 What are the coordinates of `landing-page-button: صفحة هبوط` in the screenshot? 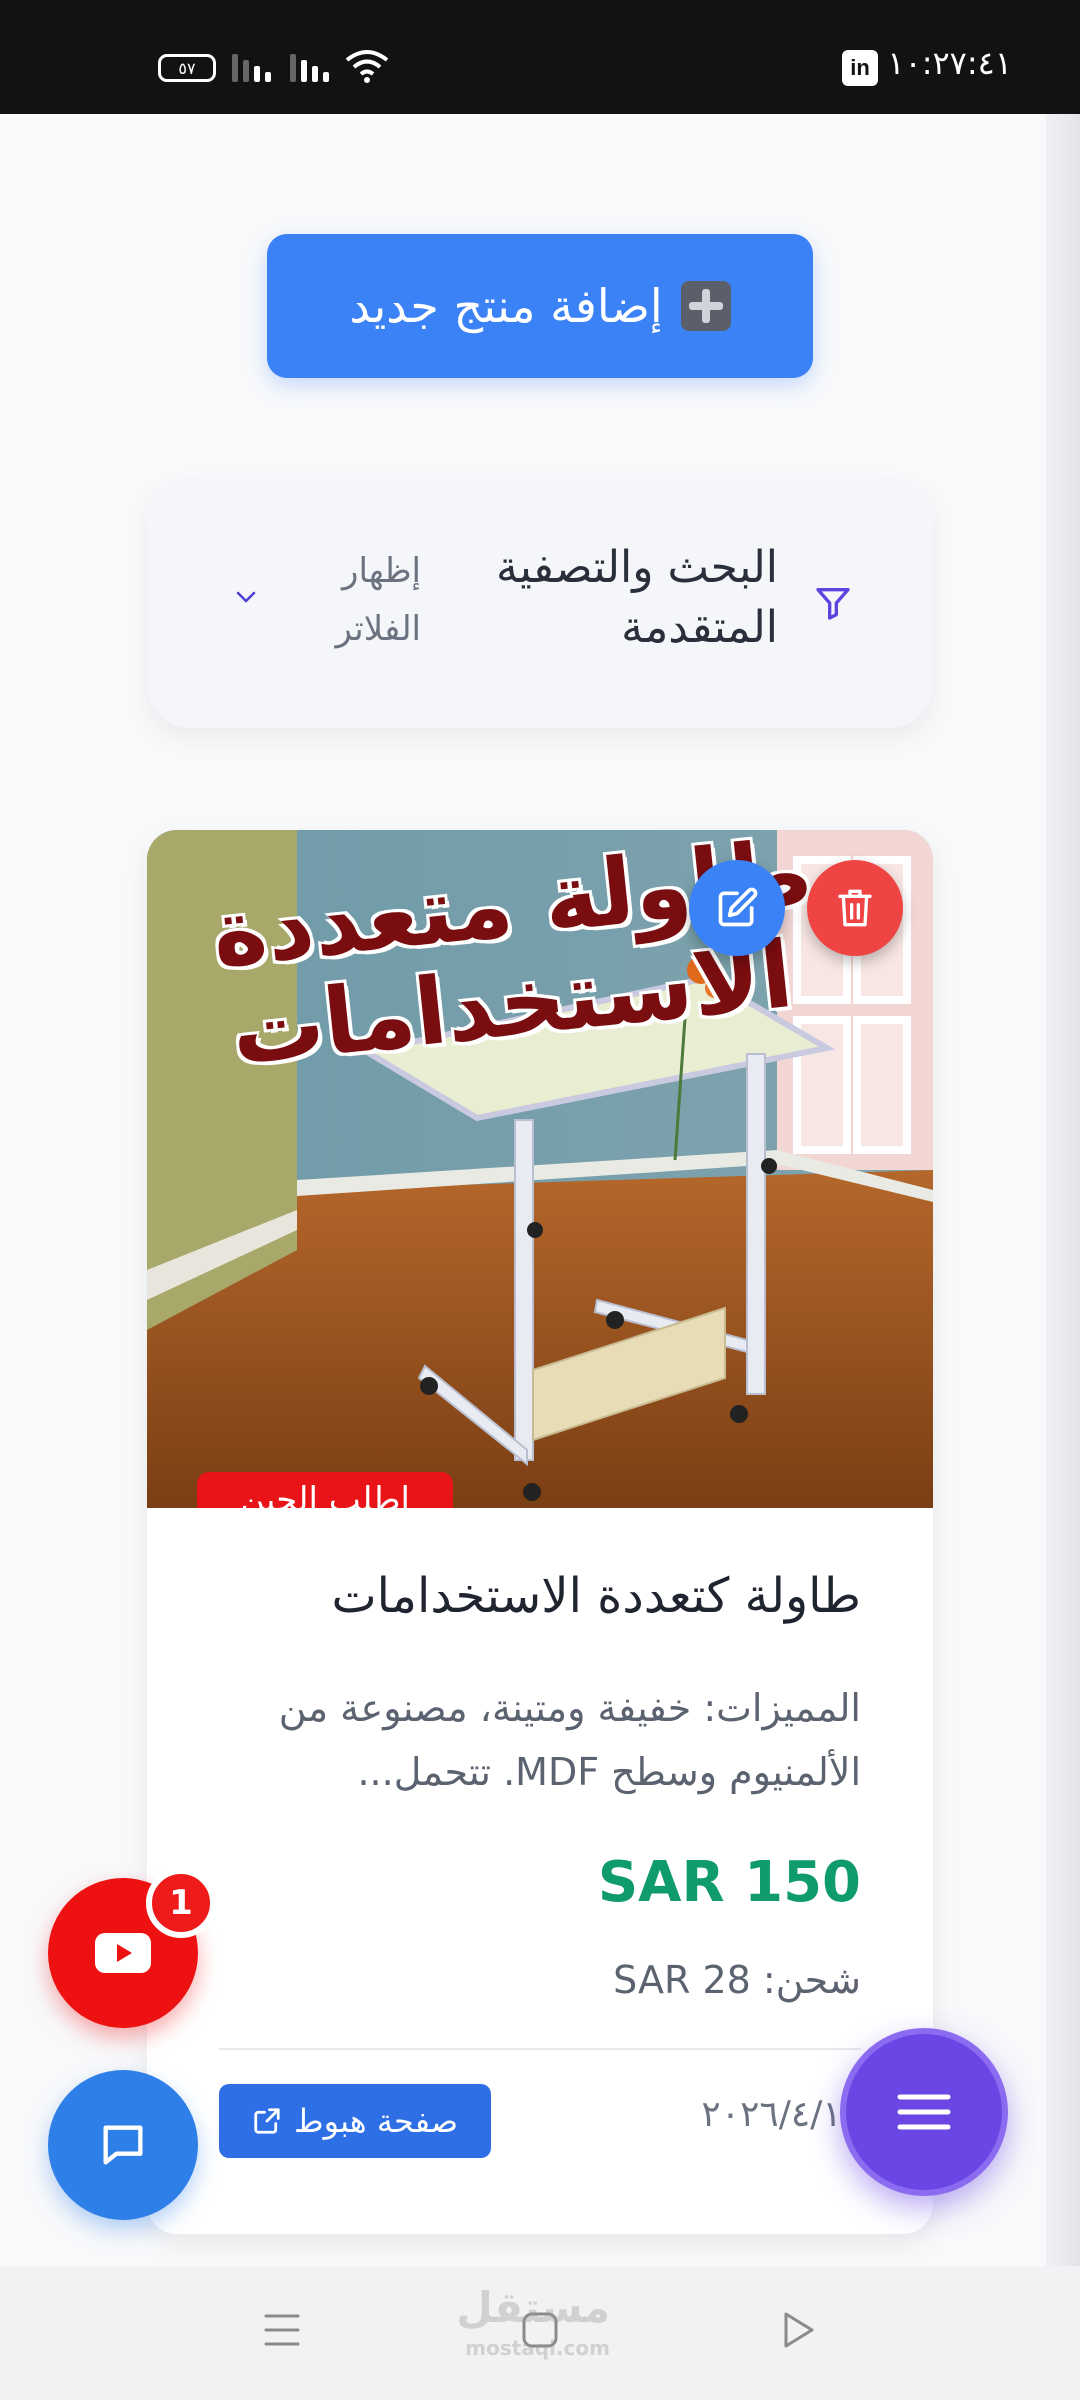 It's located at (355, 2121).